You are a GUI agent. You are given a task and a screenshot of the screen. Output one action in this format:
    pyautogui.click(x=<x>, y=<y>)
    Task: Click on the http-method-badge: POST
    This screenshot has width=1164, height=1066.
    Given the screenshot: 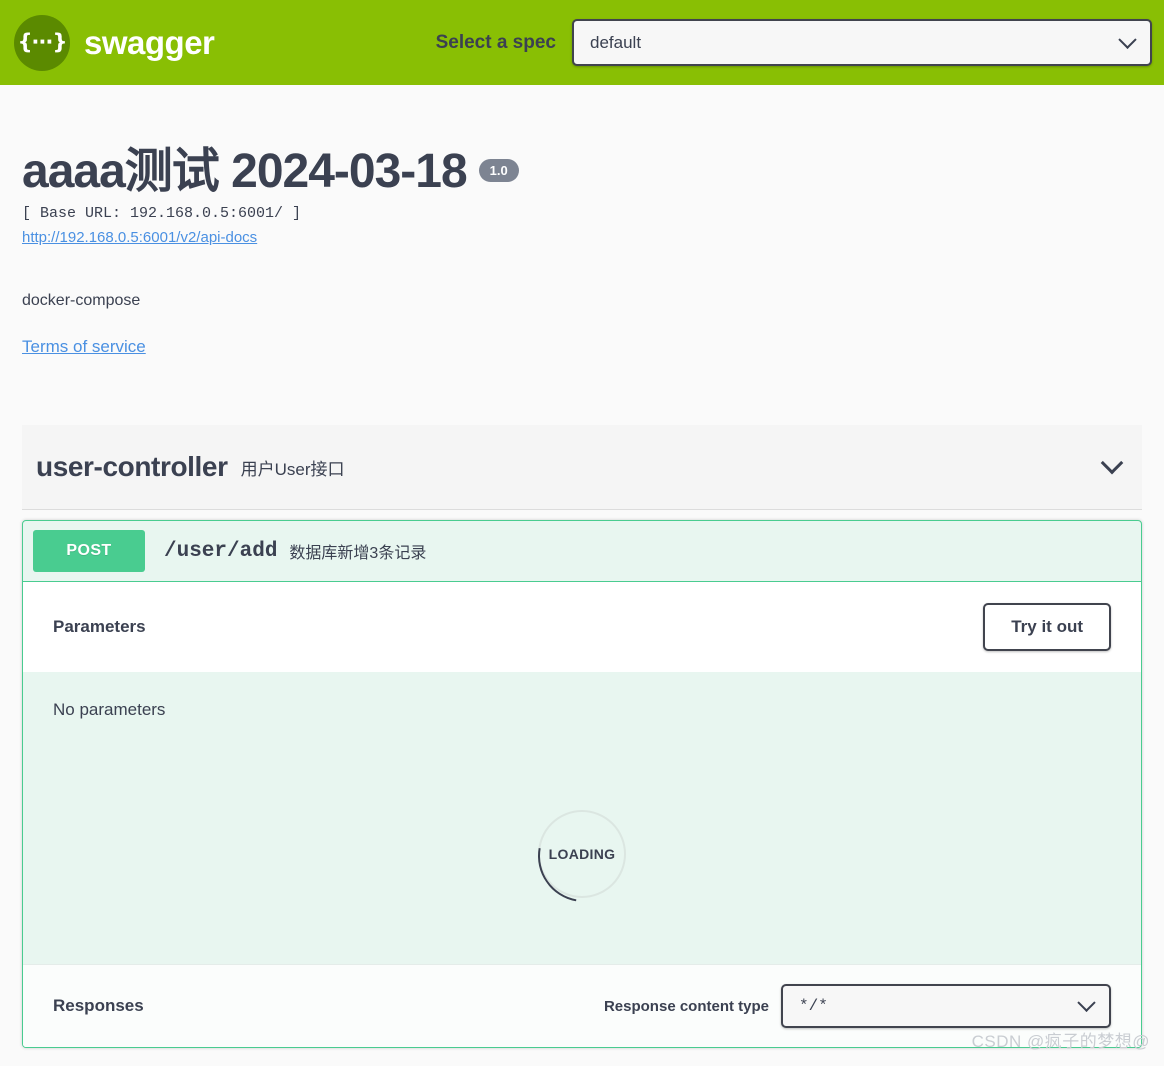 What is the action you would take?
    pyautogui.click(x=89, y=551)
    